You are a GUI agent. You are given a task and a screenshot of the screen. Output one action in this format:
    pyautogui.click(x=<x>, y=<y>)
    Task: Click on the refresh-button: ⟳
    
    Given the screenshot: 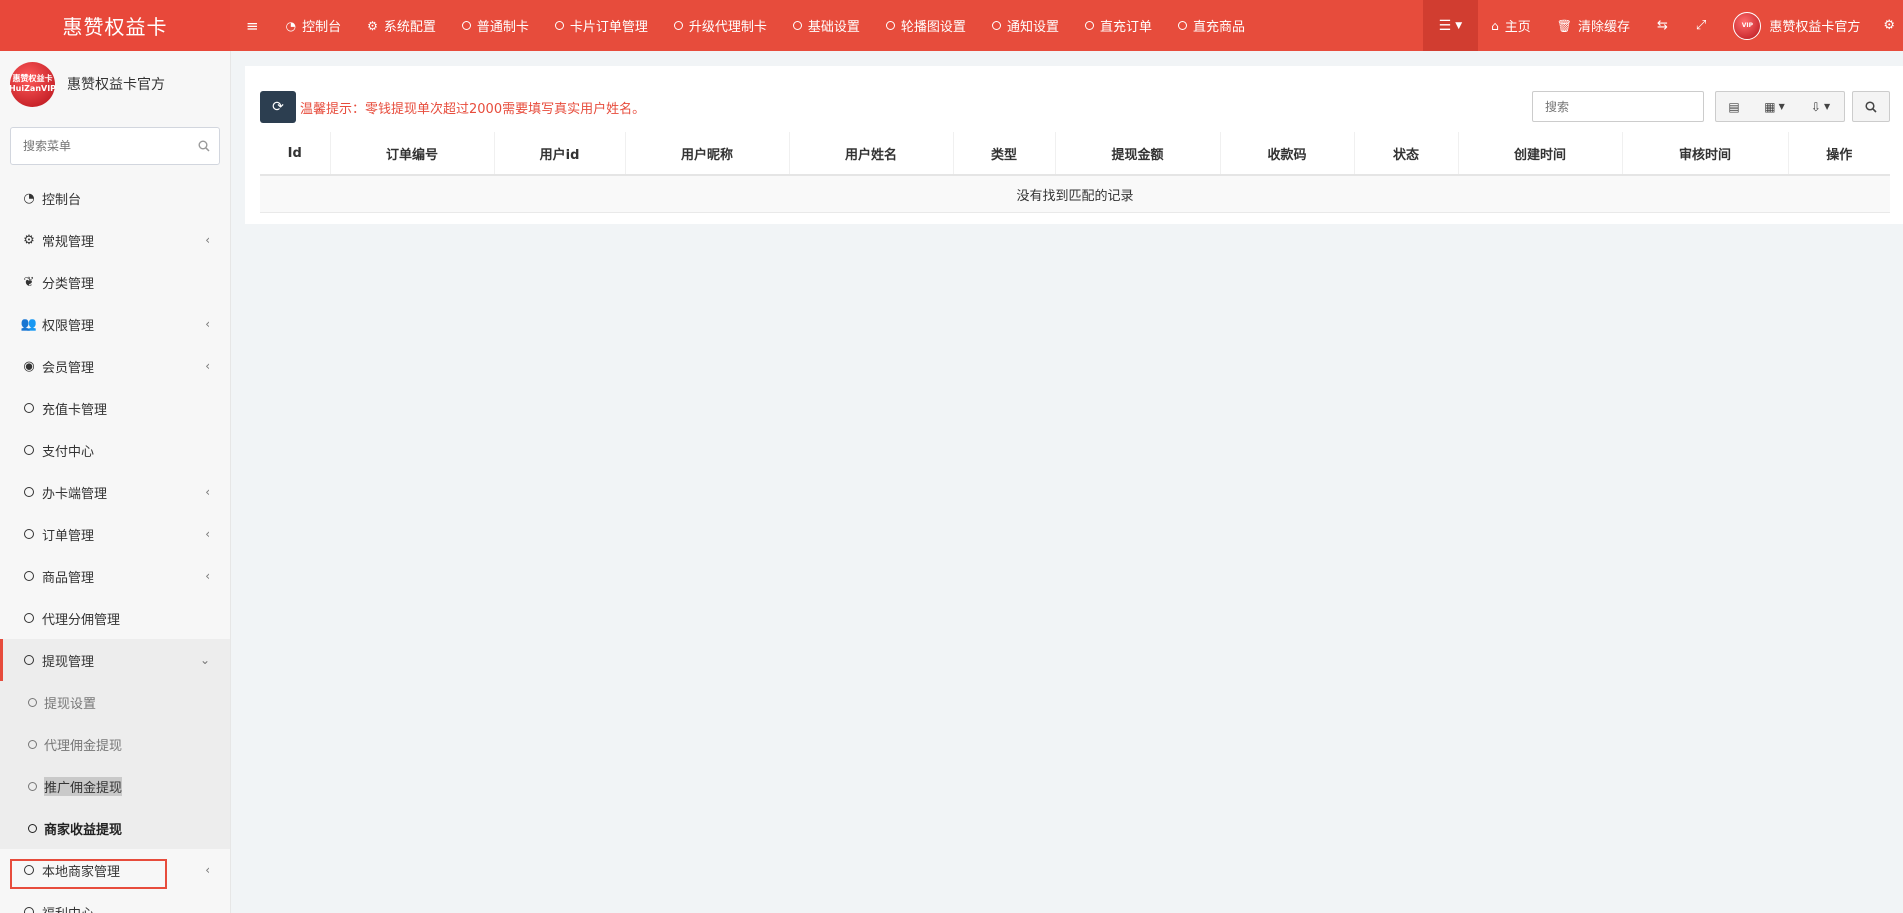 What is the action you would take?
    pyautogui.click(x=278, y=107)
    